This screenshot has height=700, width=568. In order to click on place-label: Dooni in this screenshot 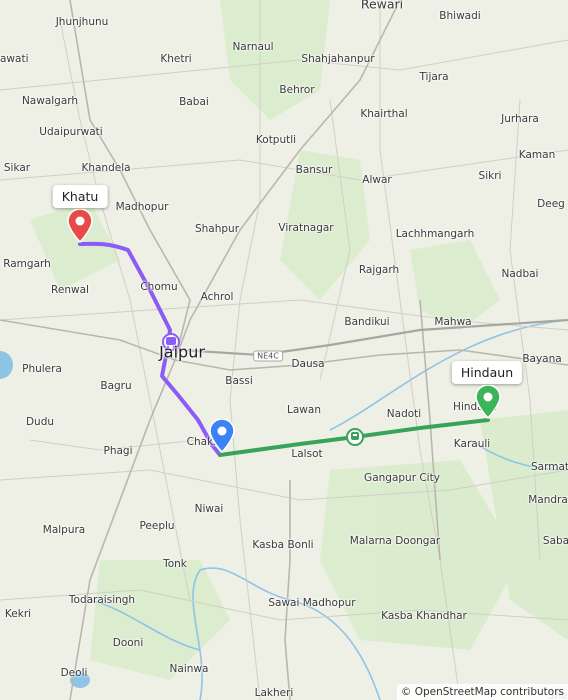, I will do `click(128, 643)`.